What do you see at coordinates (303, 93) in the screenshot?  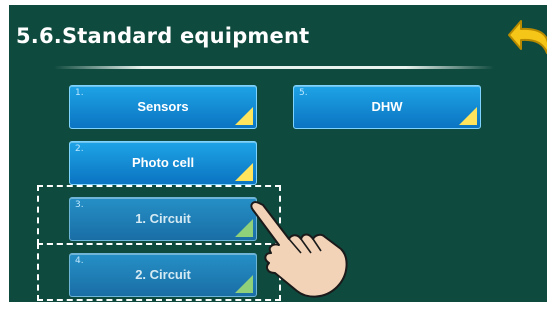 I see `button-number: 5.` at bounding box center [303, 93].